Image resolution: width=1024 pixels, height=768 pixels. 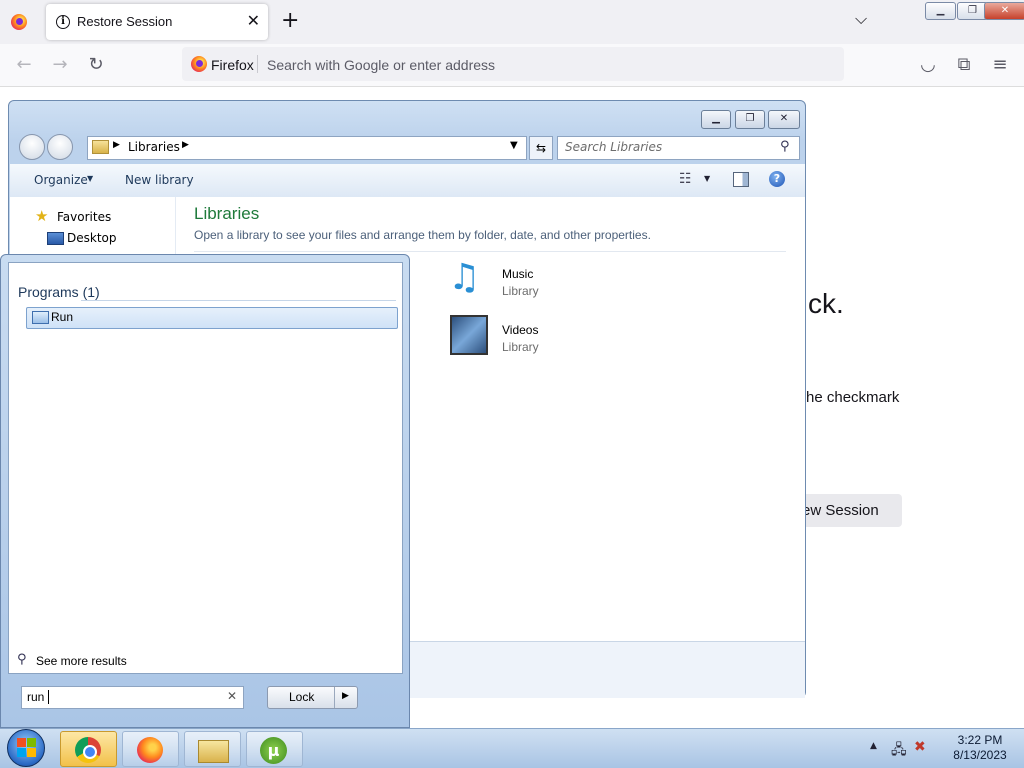 What do you see at coordinates (490, 251) in the screenshot?
I see `divider` at bounding box center [490, 251].